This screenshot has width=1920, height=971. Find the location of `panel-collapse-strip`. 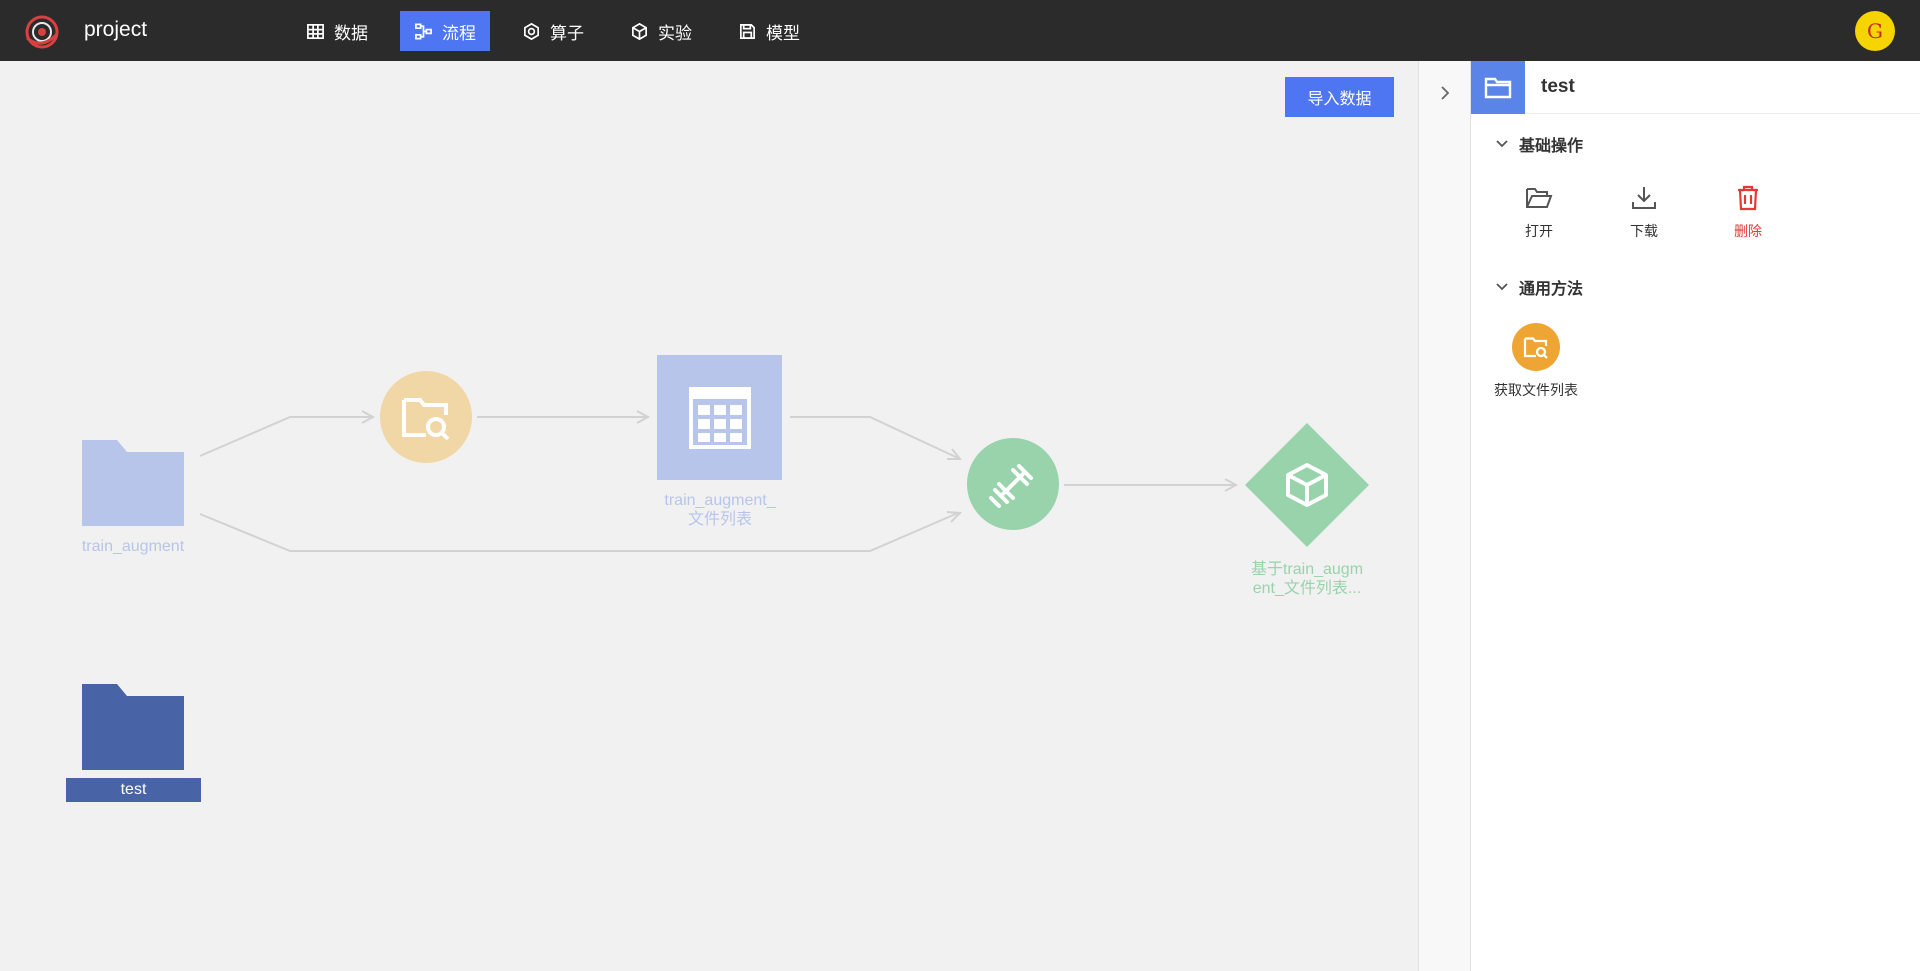

panel-collapse-strip is located at coordinates (1444, 516).